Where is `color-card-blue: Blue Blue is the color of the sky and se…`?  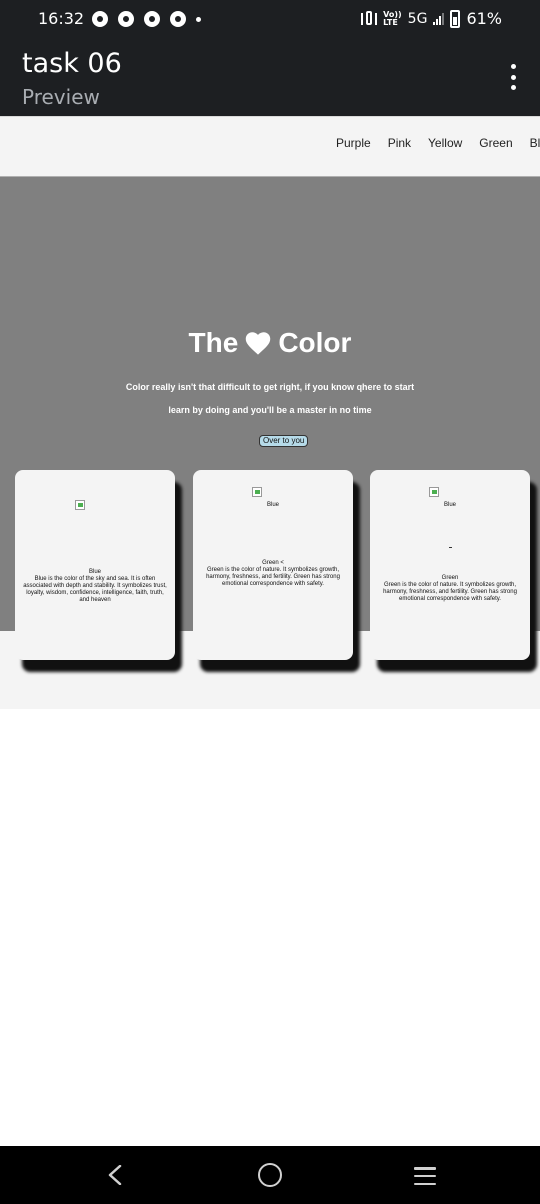
color-card-blue: Blue Blue is the color of the sky and se… is located at coordinates (95, 565).